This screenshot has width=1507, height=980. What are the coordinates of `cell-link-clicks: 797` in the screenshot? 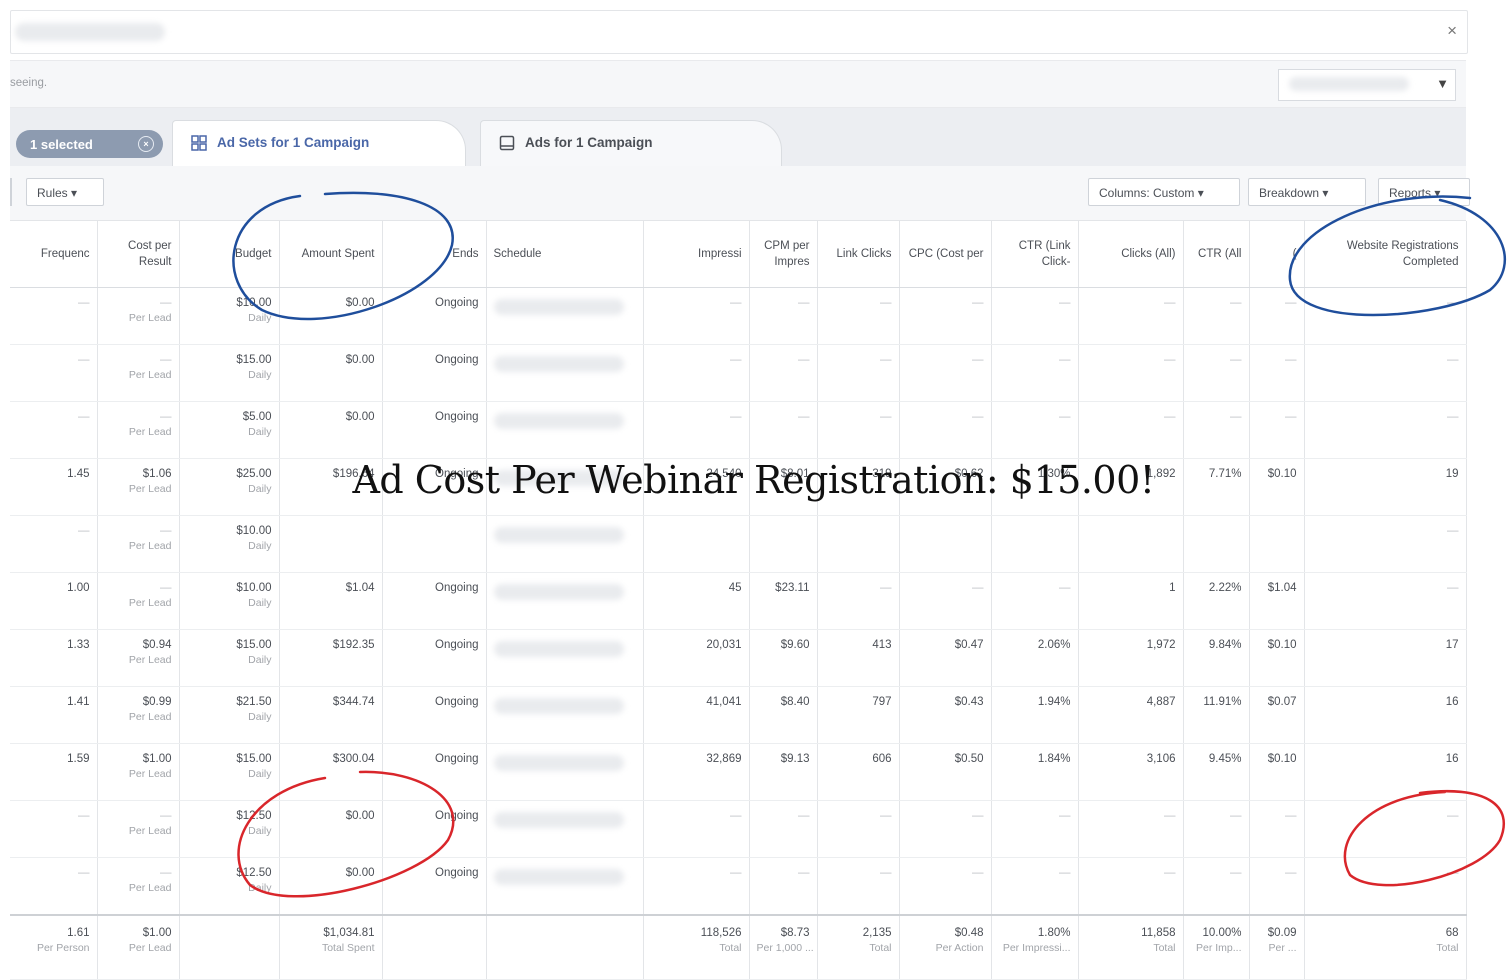 It's located at (858, 715).